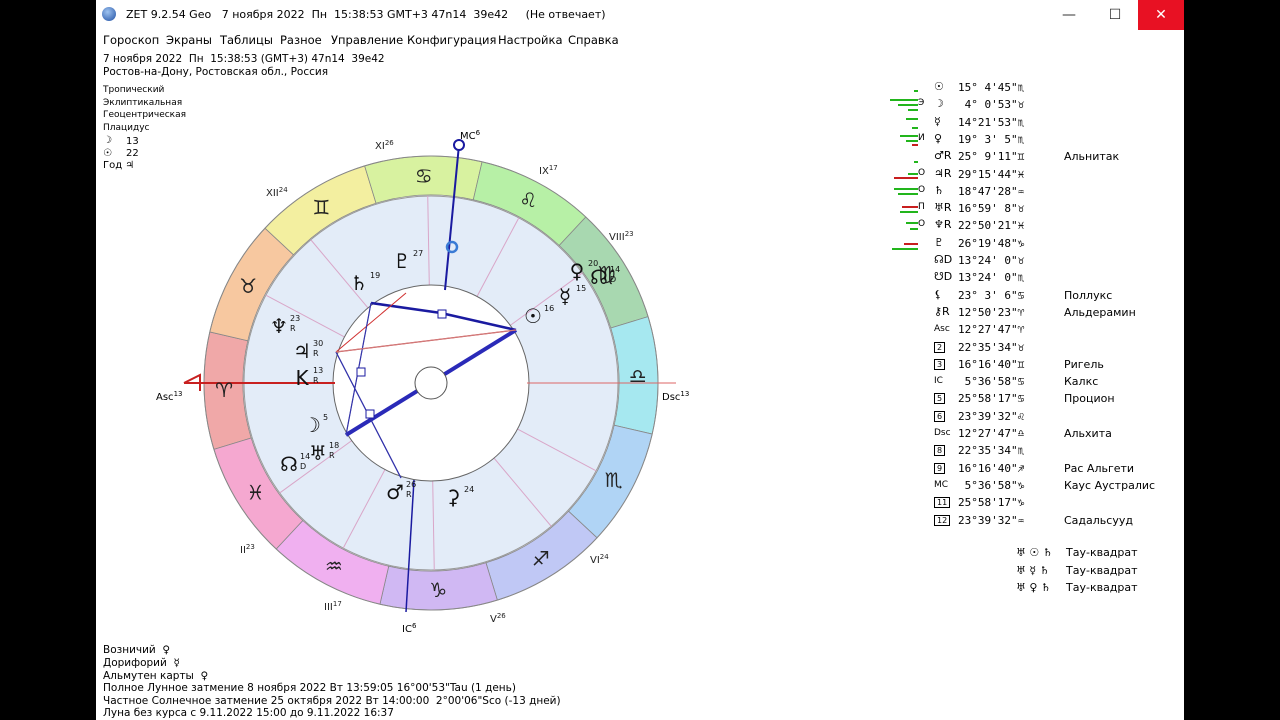 The height and width of the screenshot is (720, 1280). I want to click on position-row: О ♃R 29°15'44"♓, so click(1026, 175).